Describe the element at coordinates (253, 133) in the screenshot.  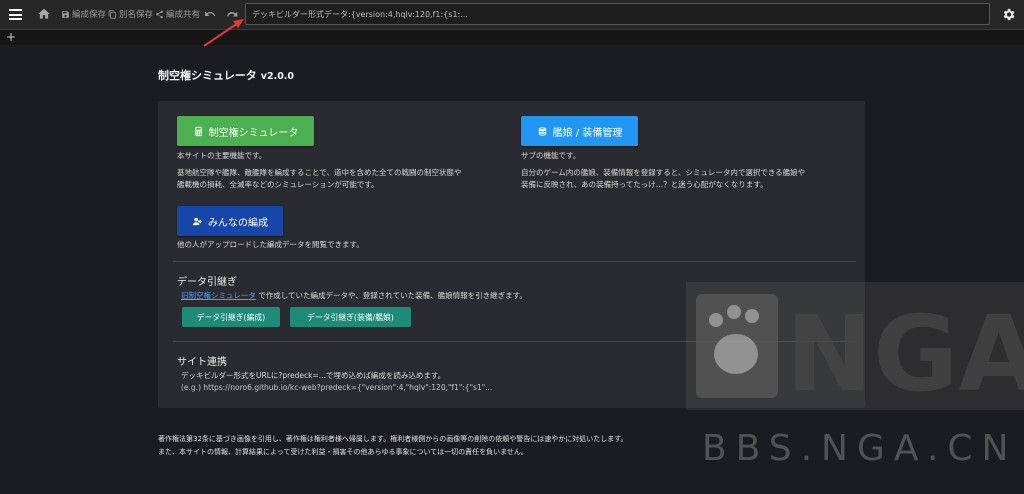
I see `simulator-button-label: 制空権シミュレータ` at that location.